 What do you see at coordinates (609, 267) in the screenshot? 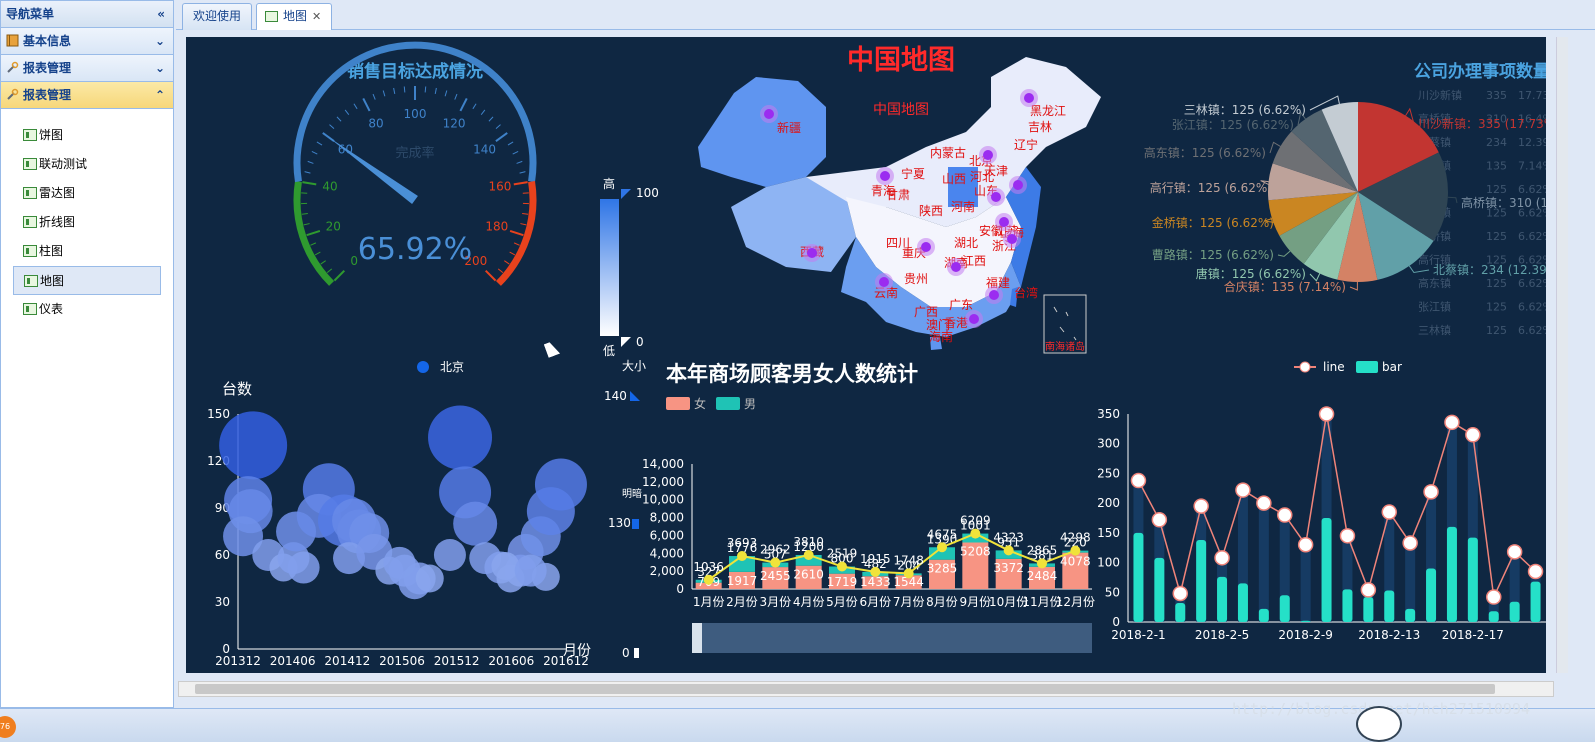
I see `map-visualmap-bar` at bounding box center [609, 267].